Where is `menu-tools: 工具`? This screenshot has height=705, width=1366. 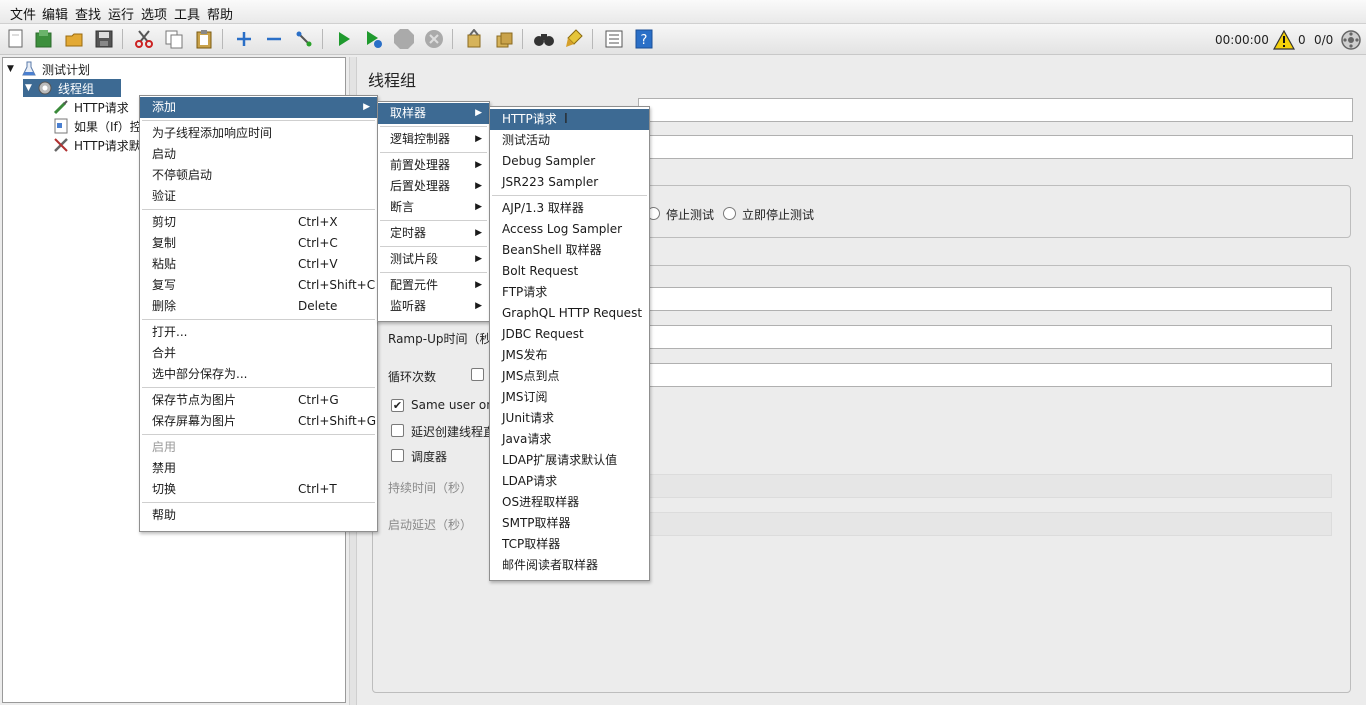
menu-tools: 工具 is located at coordinates (187, 13).